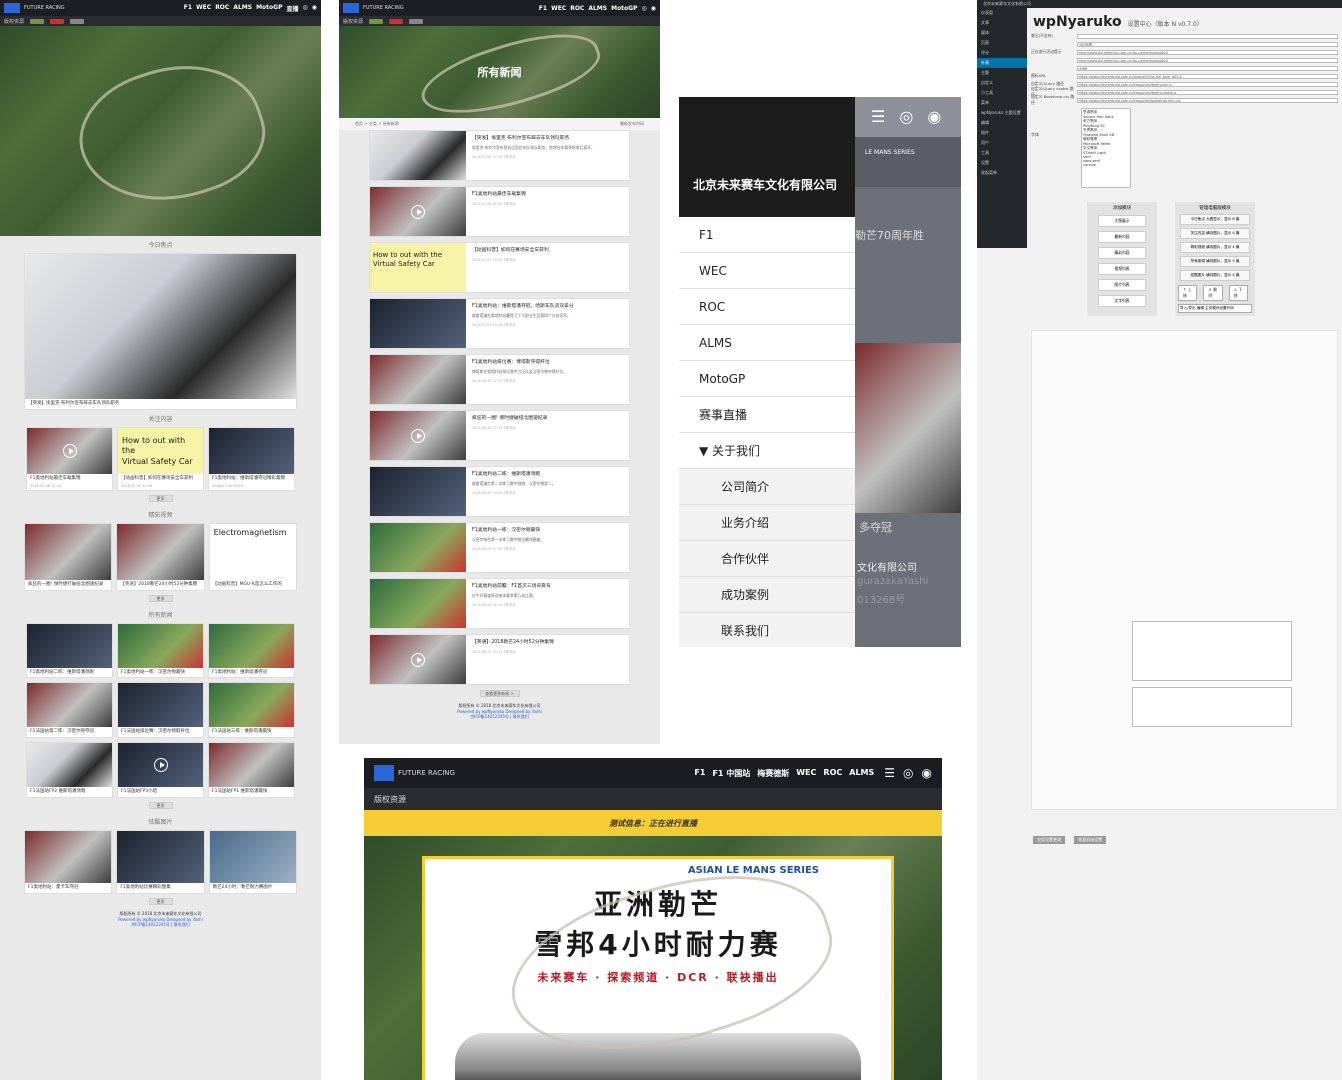 Image resolution: width=1342 pixels, height=1080 pixels. Describe the element at coordinates (160, 862) in the screenshot. I see `photo-card: F1奥地利站比赛精彩图集` at that location.